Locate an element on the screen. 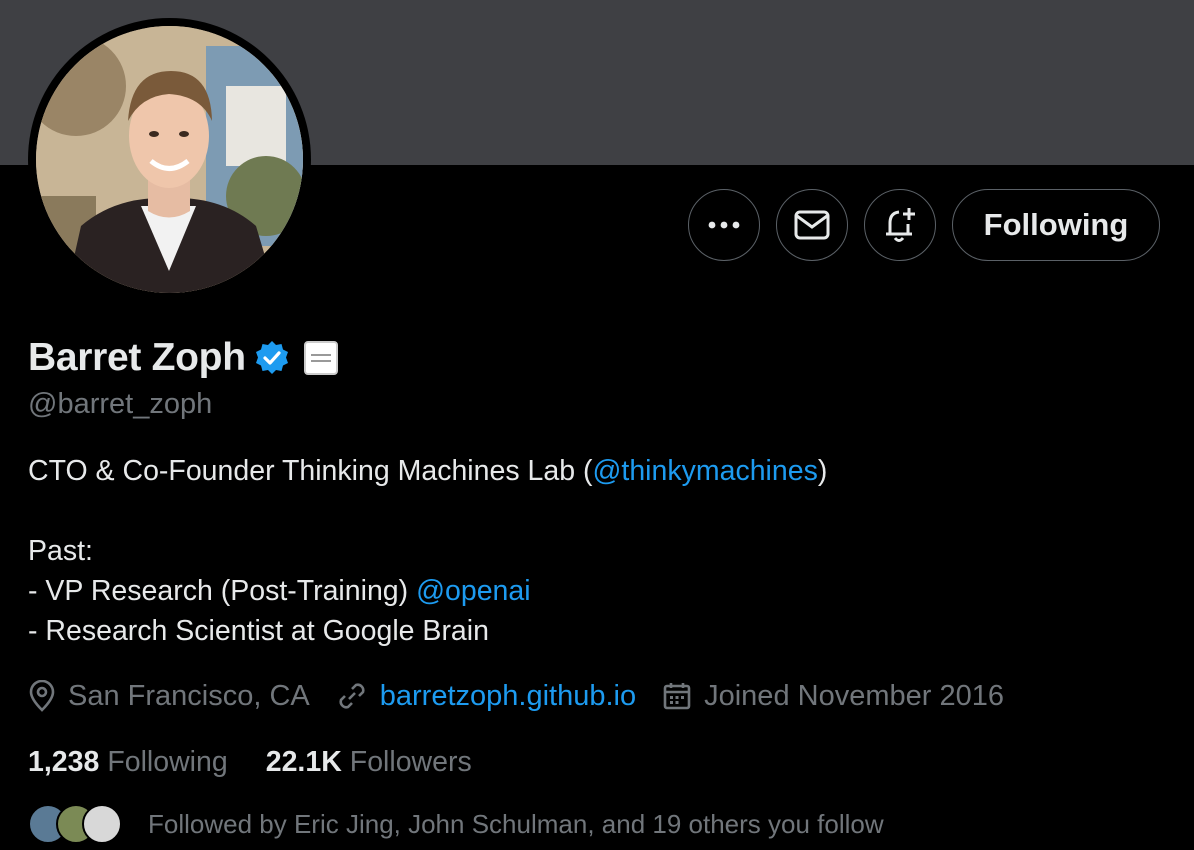 This screenshot has width=1194, height=850. join-date: Joined November 2016 is located at coordinates (833, 696).